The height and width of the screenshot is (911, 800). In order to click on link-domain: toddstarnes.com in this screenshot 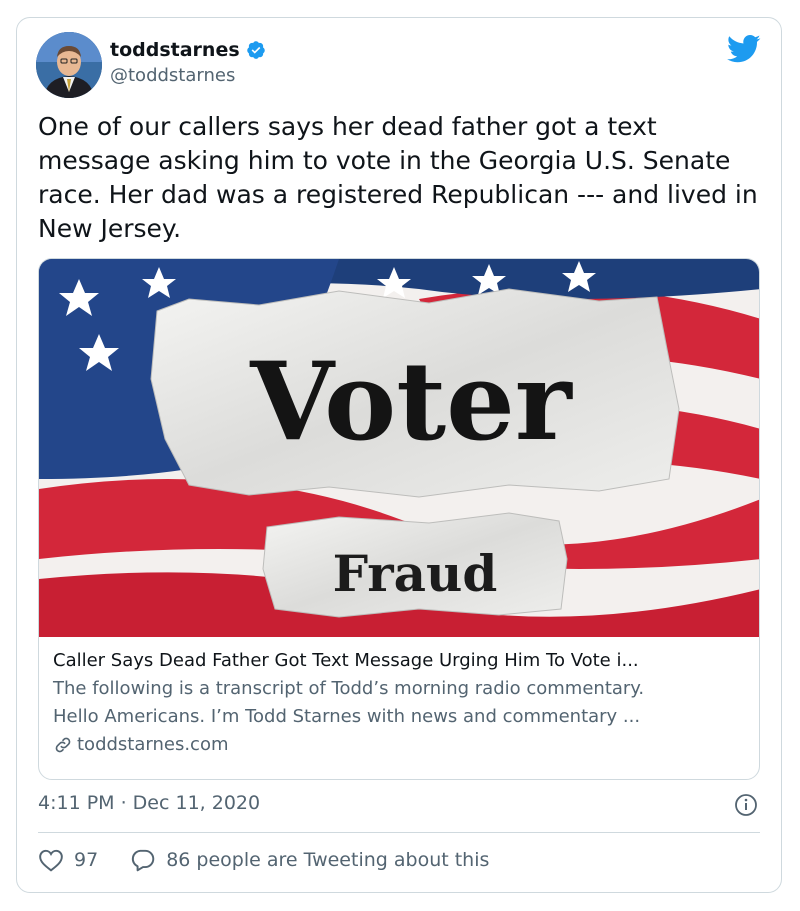, I will do `click(153, 745)`.